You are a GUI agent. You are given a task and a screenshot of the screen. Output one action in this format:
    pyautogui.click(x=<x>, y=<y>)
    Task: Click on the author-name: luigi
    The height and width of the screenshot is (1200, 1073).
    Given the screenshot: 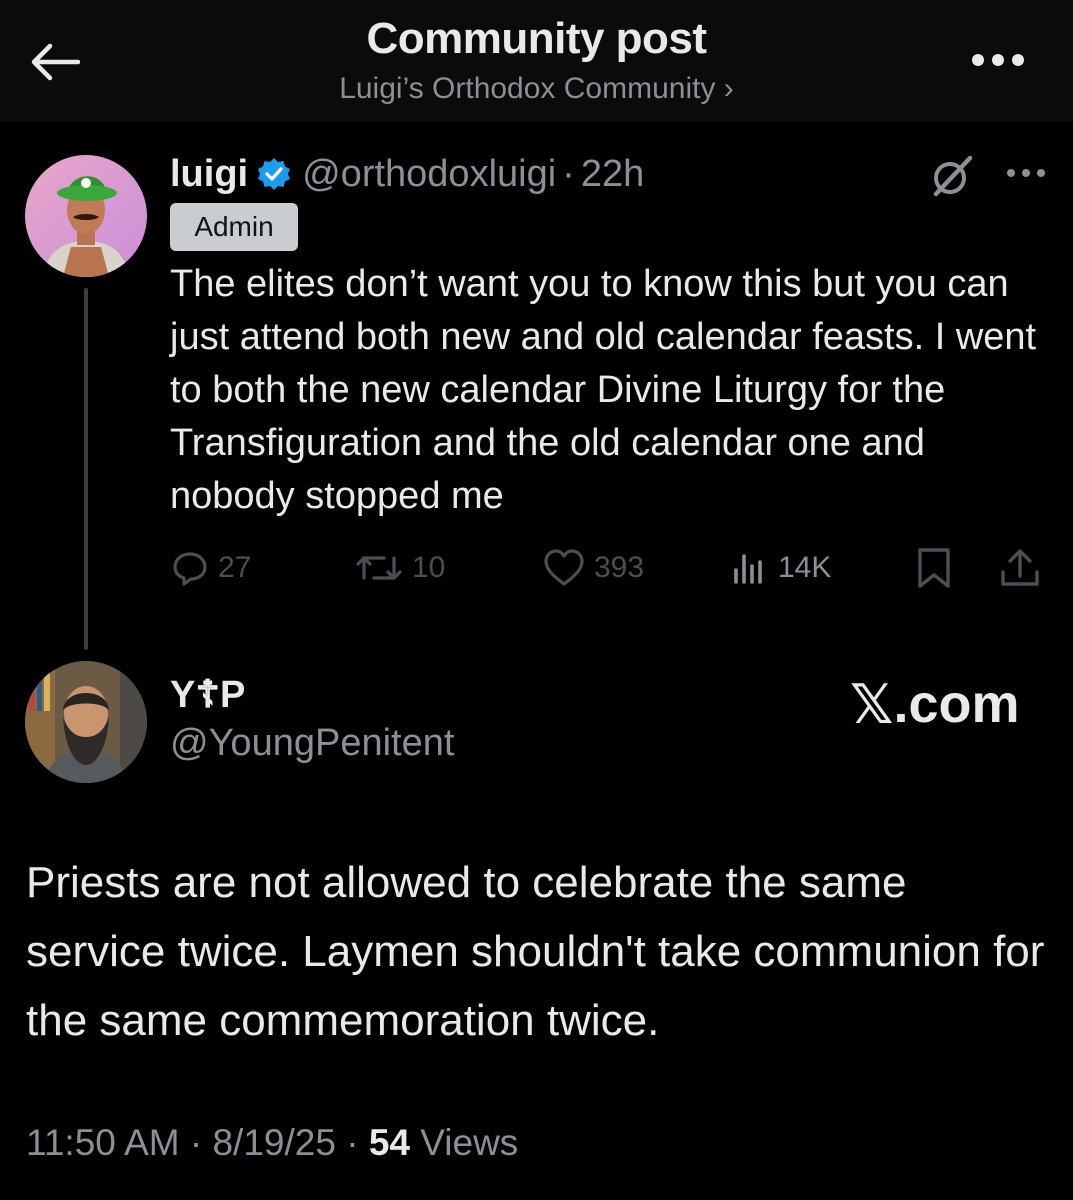 What is the action you would take?
    pyautogui.click(x=209, y=174)
    